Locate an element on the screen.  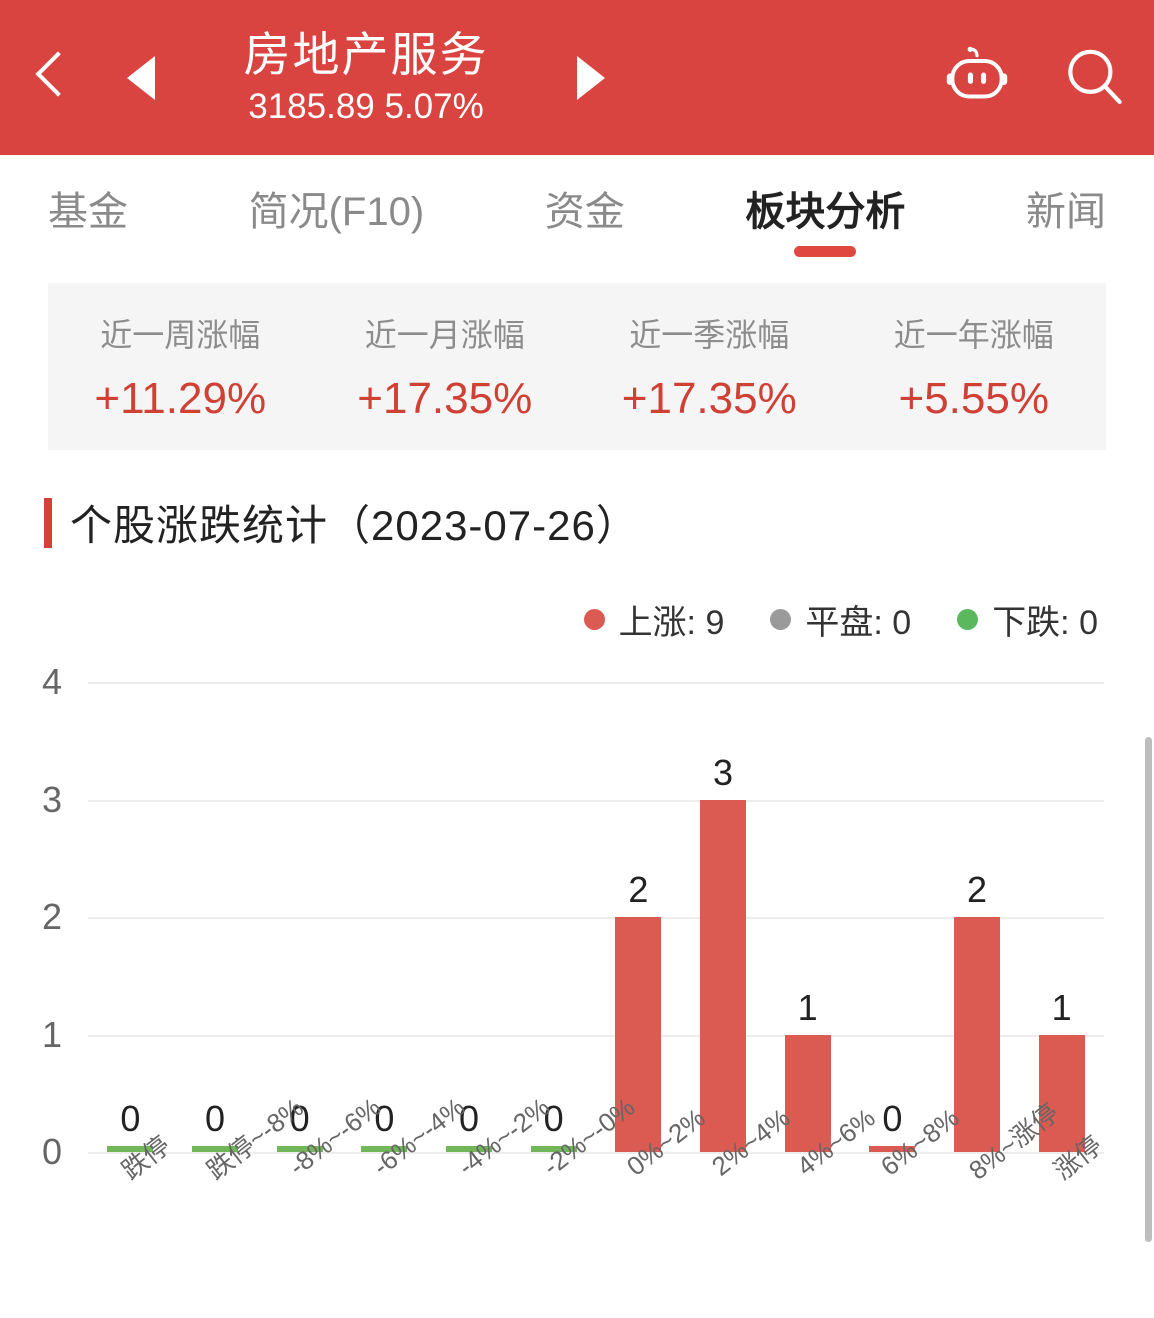
back-button is located at coordinates (48, 77).